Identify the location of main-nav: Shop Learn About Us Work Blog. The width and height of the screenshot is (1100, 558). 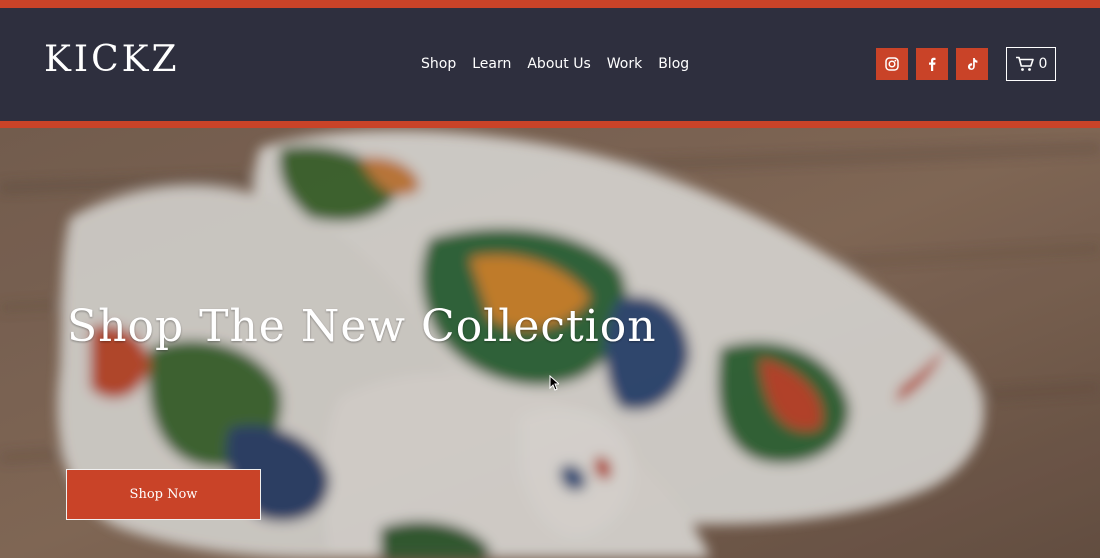
(555, 64).